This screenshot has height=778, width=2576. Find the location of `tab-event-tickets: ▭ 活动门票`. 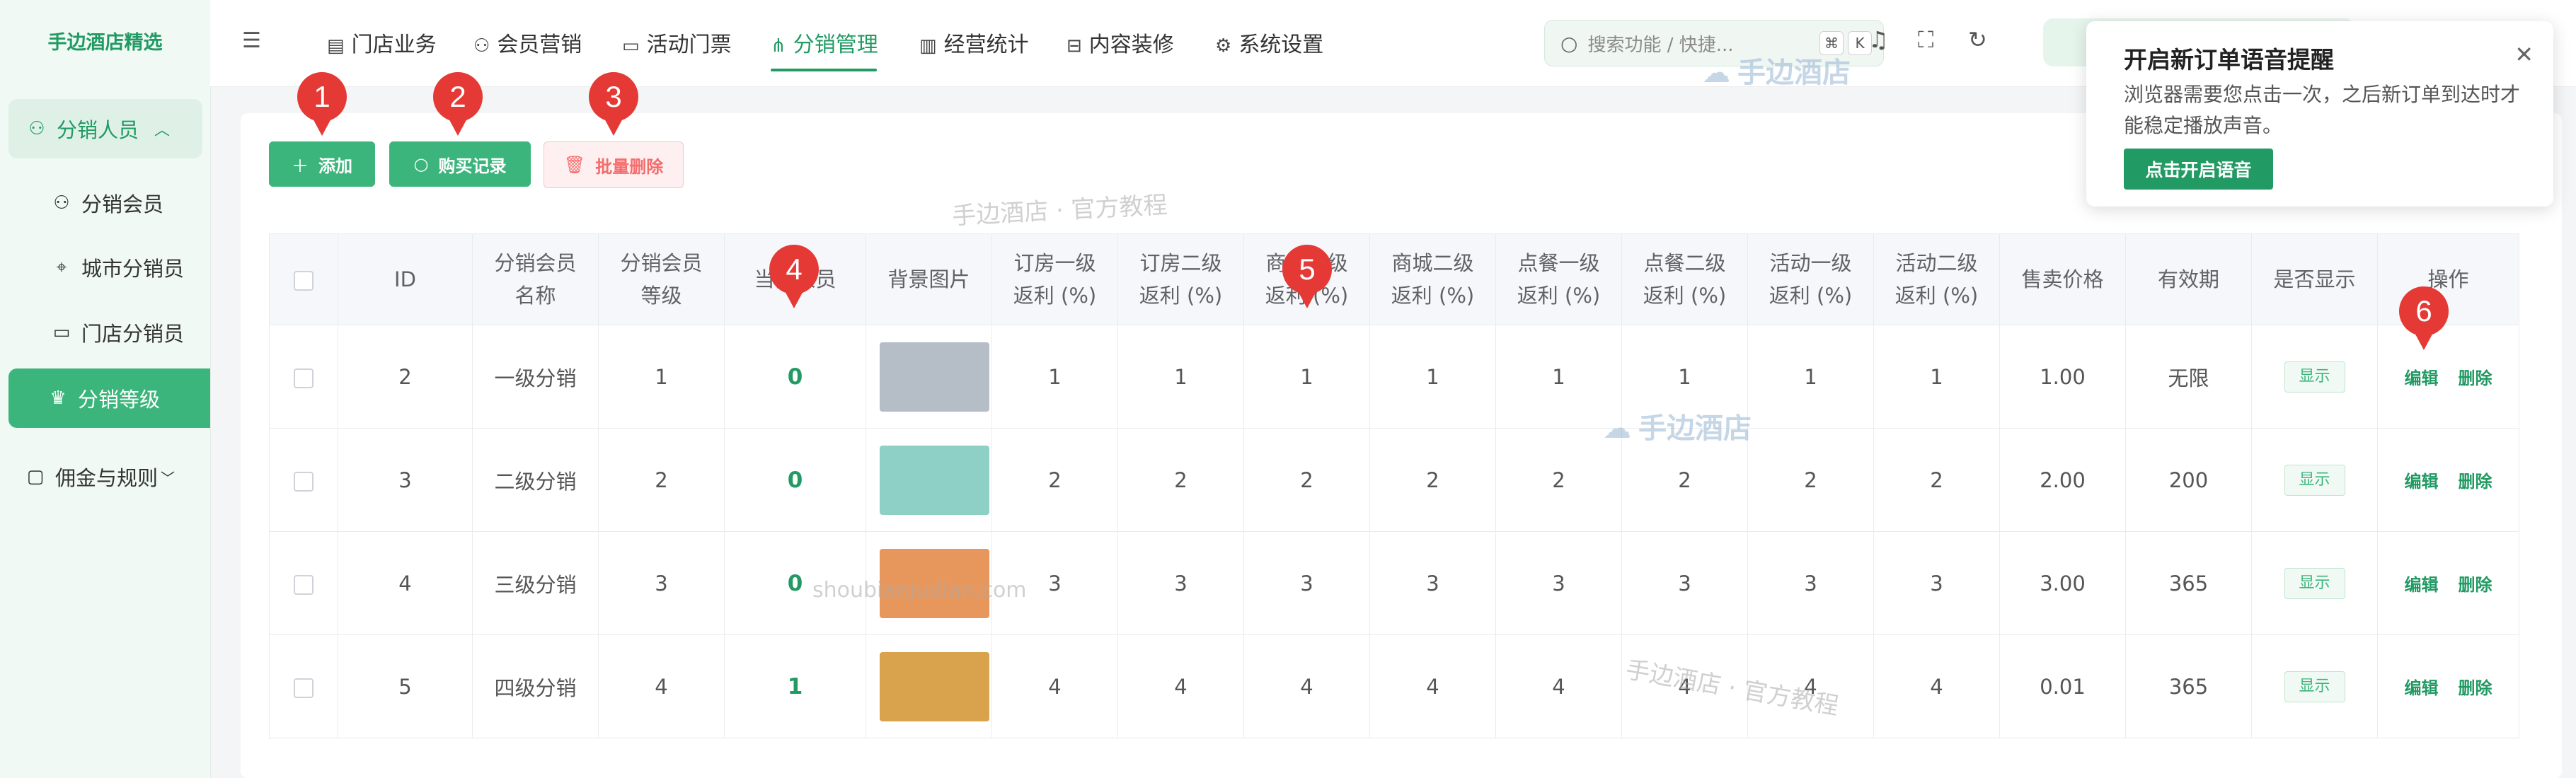

tab-event-tickets: ▭ 活动门票 is located at coordinates (677, 42).